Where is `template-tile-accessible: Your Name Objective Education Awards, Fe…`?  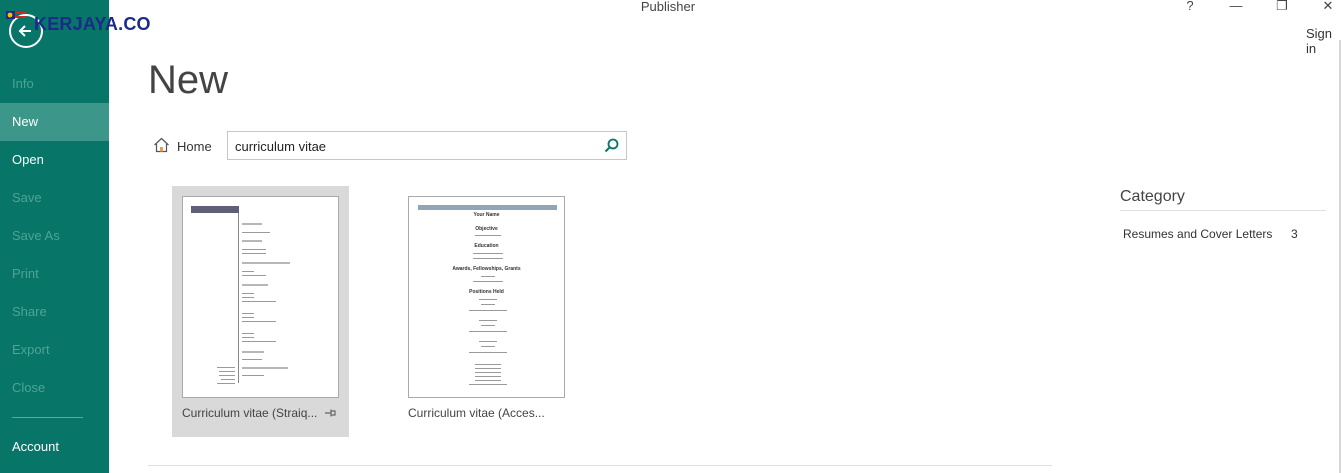
template-tile-accessible: Your Name Objective Education Awards, Fe… is located at coordinates (486, 311).